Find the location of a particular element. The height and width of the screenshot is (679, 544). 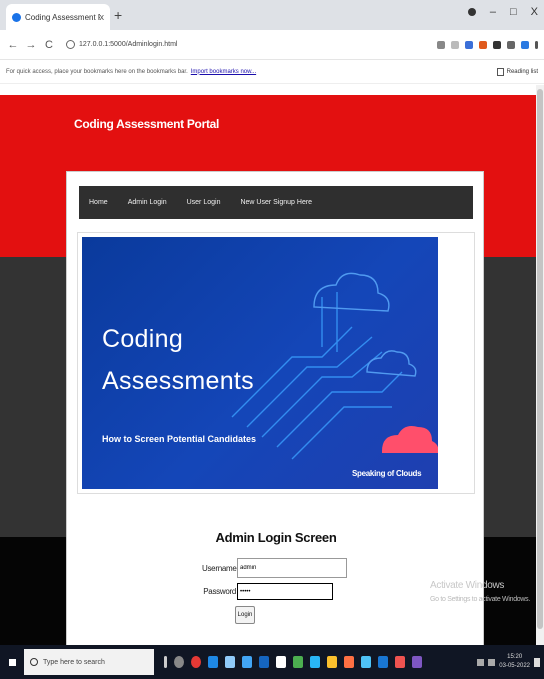

nav-user-login: User Login is located at coordinates (204, 202).